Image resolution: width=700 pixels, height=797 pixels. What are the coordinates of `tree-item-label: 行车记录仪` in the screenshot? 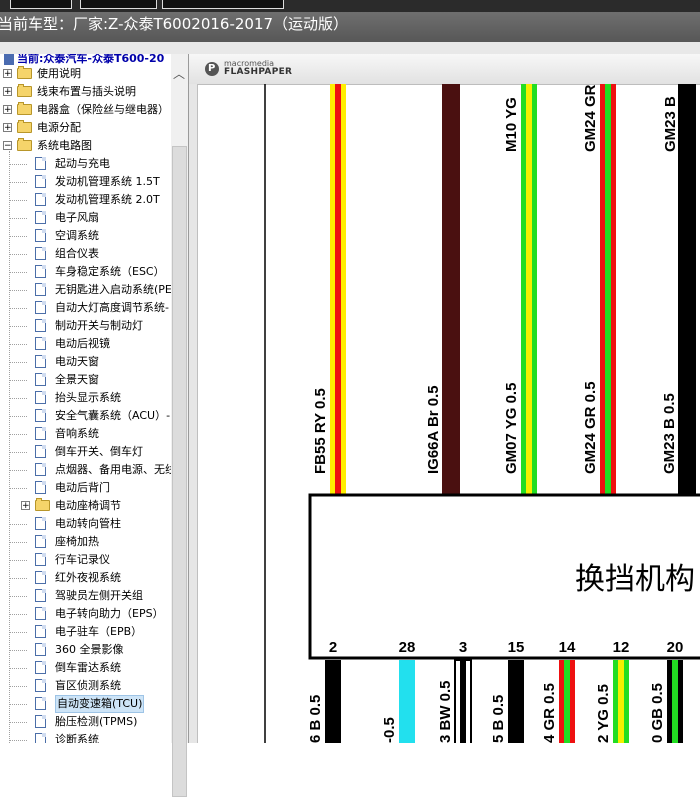 It's located at (82, 559).